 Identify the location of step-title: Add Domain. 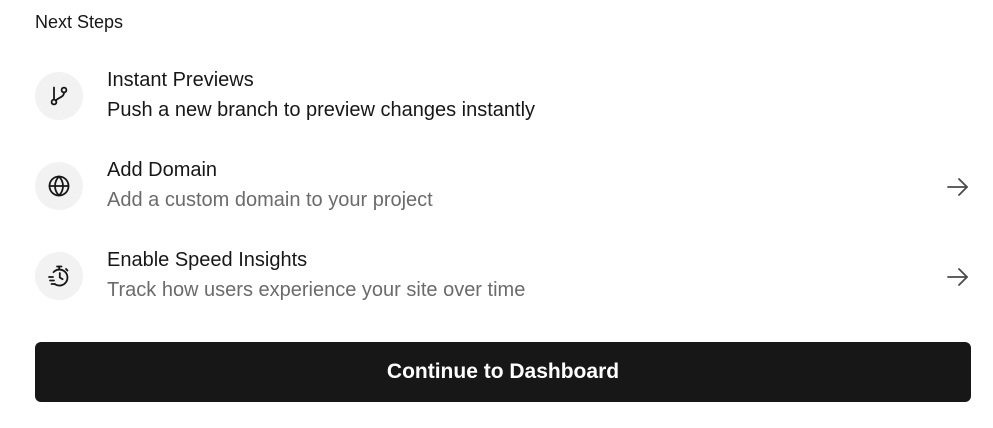
(162, 170).